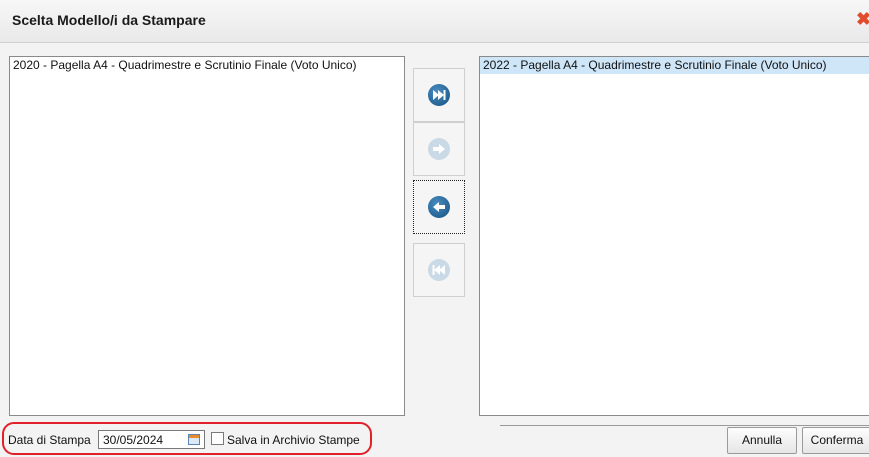 This screenshot has height=457, width=869. What do you see at coordinates (684, 425) in the screenshot?
I see `footer-divider` at bounding box center [684, 425].